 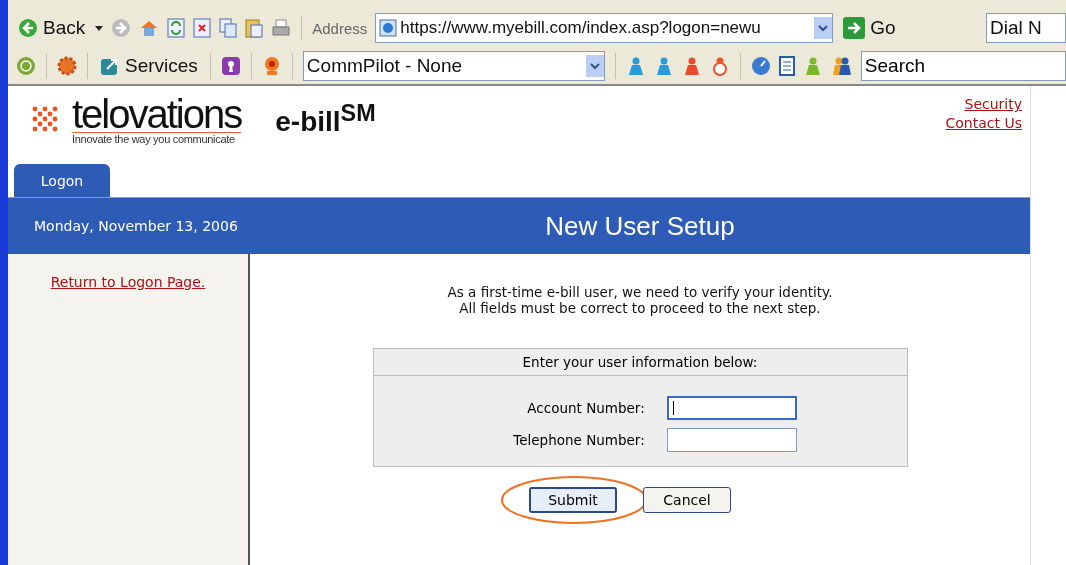 What do you see at coordinates (388, 28) in the screenshot?
I see `page-icon` at bounding box center [388, 28].